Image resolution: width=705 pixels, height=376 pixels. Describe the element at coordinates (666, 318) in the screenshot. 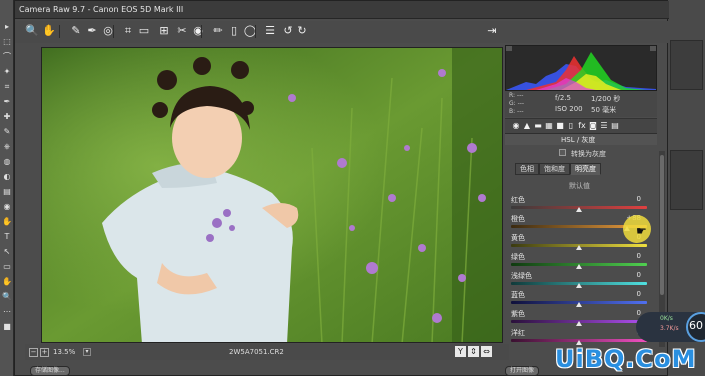

I see `upload-speed: 0K/s` at that location.